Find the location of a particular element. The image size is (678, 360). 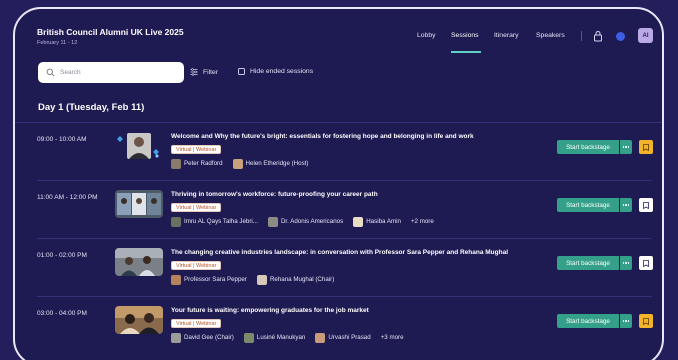

search-box is located at coordinates (111, 72).